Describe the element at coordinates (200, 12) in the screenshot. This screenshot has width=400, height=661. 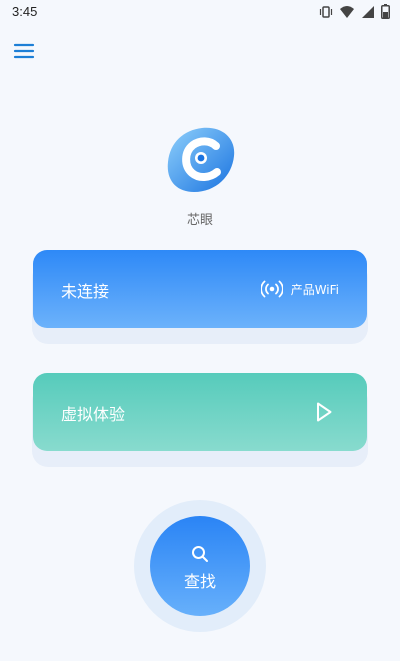
I see `status-bar: 3:45` at that location.